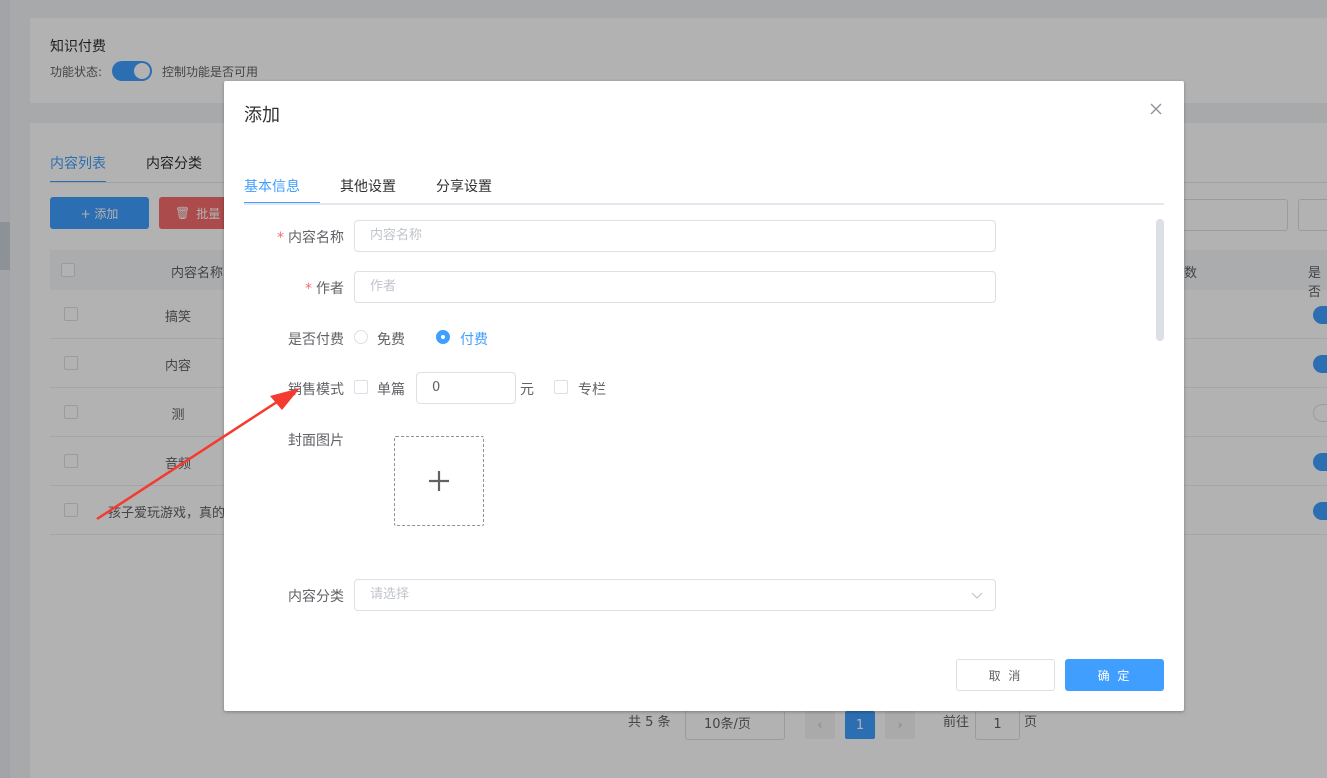 The height and width of the screenshot is (778, 1327). I want to click on single-label: 单篇, so click(391, 389).